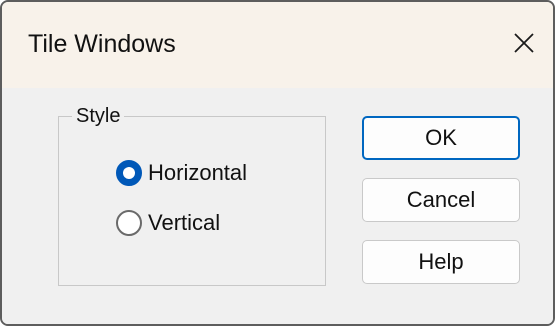 This screenshot has height=326, width=555. Describe the element at coordinates (98, 116) in the screenshot. I see `style-group-label: Style` at that location.